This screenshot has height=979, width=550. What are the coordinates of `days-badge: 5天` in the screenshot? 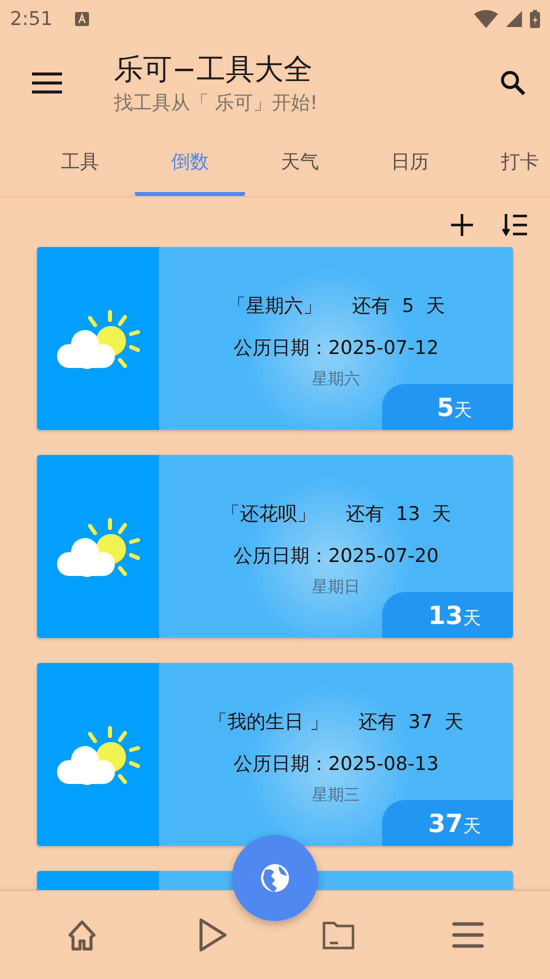 It's located at (447, 407).